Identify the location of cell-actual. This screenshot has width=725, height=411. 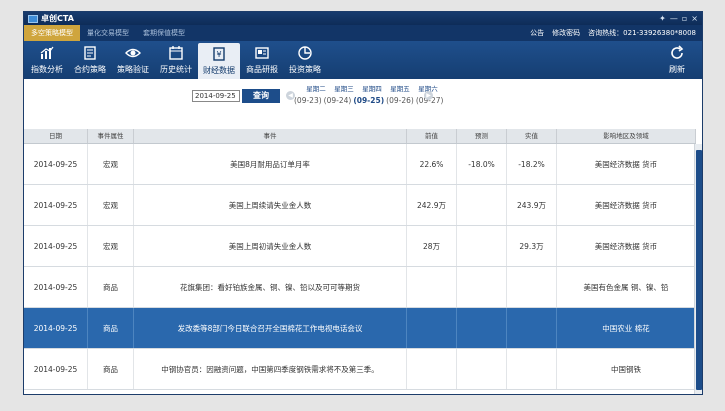
(532, 287).